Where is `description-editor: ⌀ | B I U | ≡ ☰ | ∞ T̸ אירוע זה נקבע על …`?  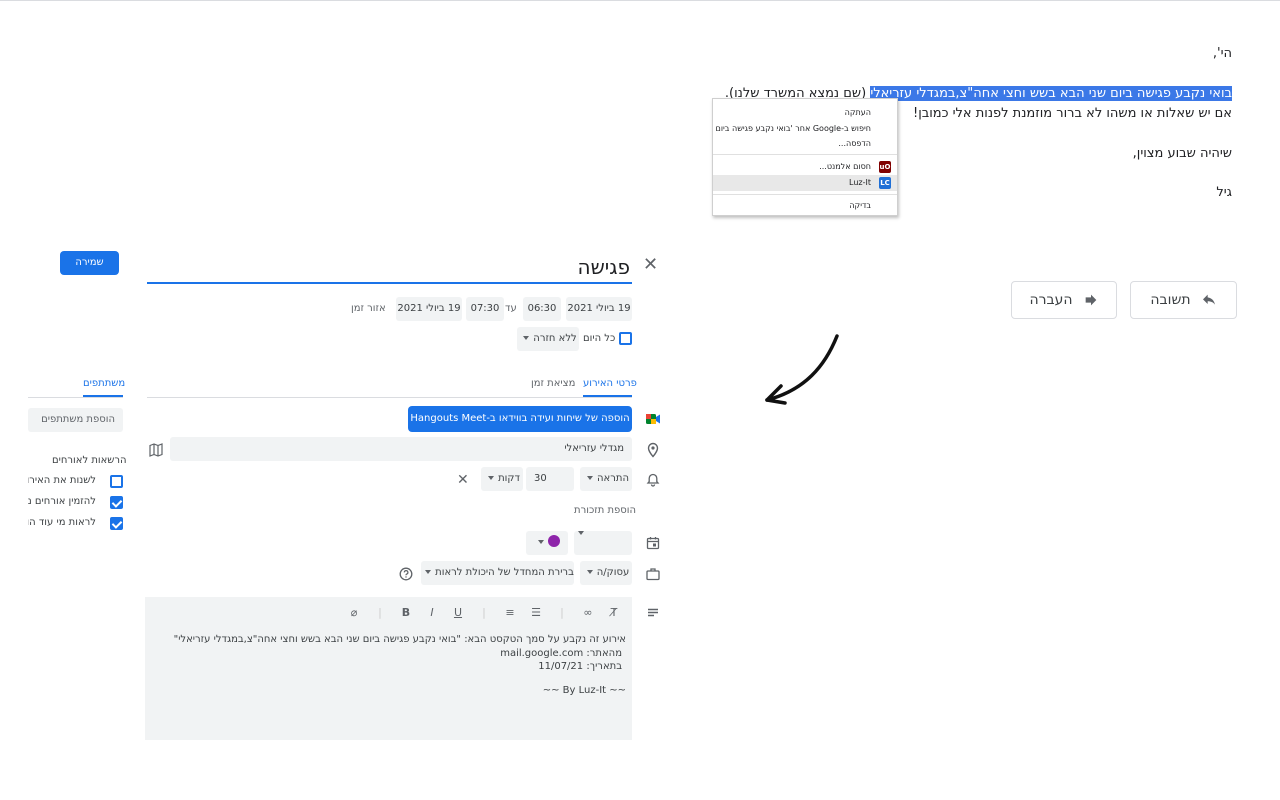
description-editor: ⌀ | B I U | ≡ ☰ | ∞ T̸ אירוע זה נקבע על … is located at coordinates (388, 668).